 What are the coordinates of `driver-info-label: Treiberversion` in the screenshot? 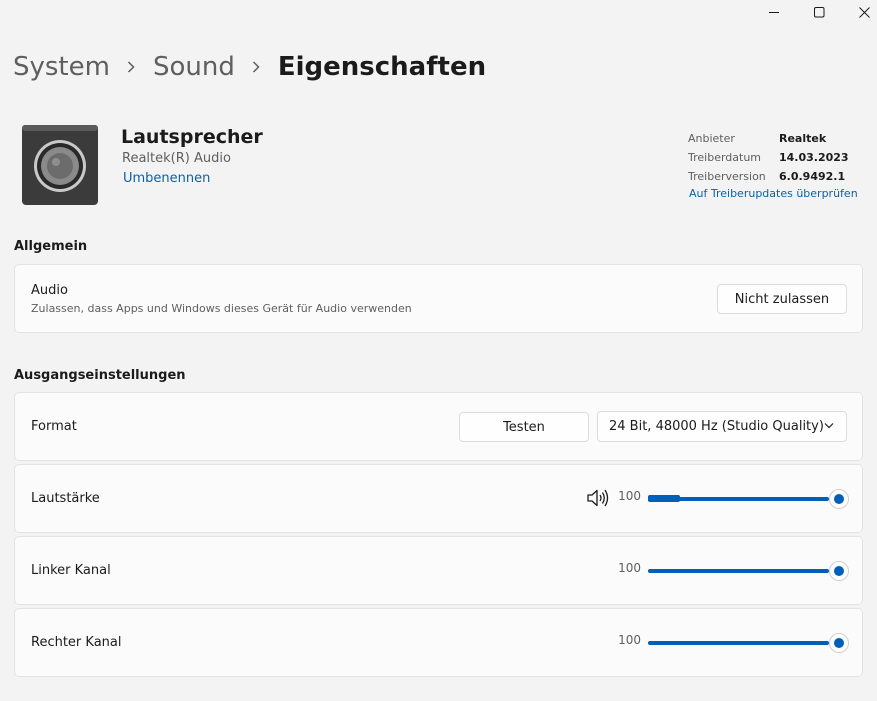 It's located at (727, 176).